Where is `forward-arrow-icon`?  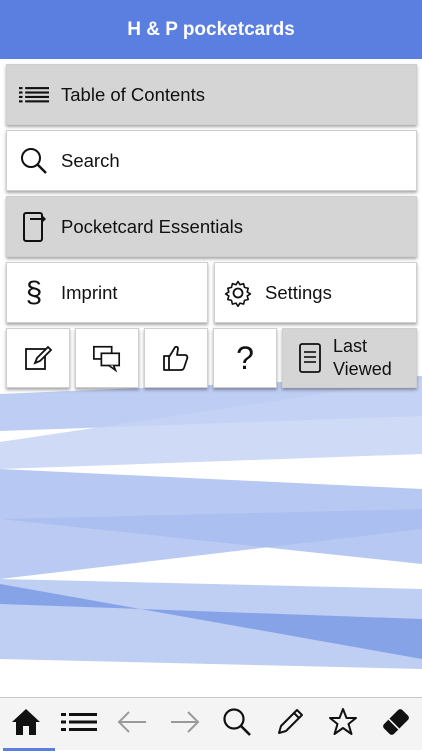 forward-arrow-icon is located at coordinates (185, 724).